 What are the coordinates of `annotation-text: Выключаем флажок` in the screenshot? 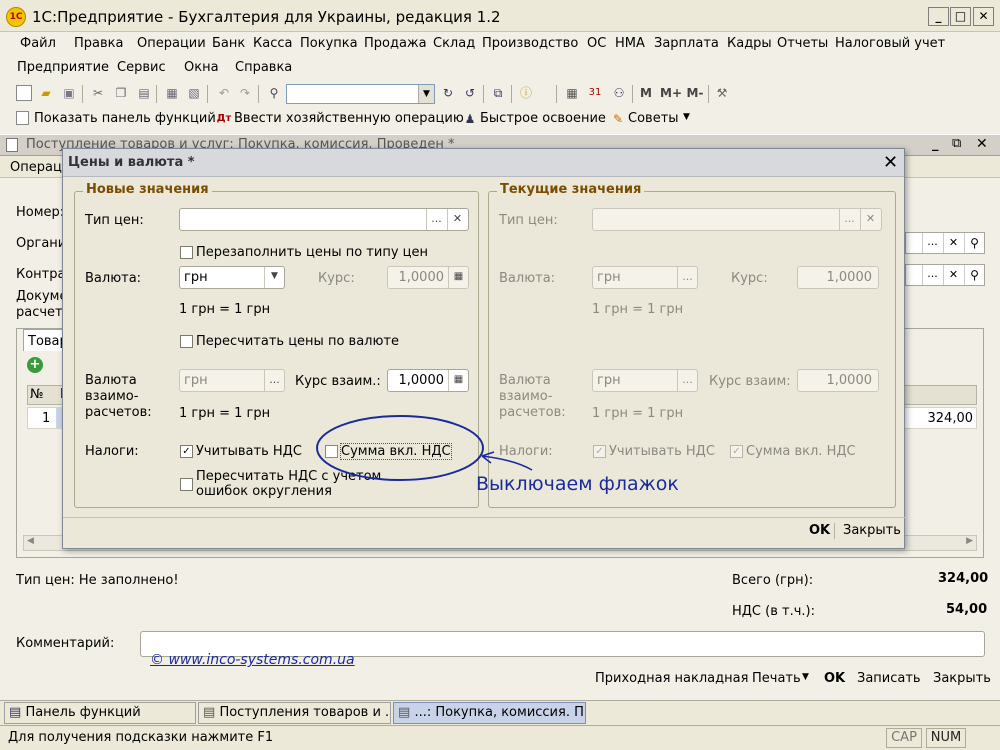 It's located at (577, 484).